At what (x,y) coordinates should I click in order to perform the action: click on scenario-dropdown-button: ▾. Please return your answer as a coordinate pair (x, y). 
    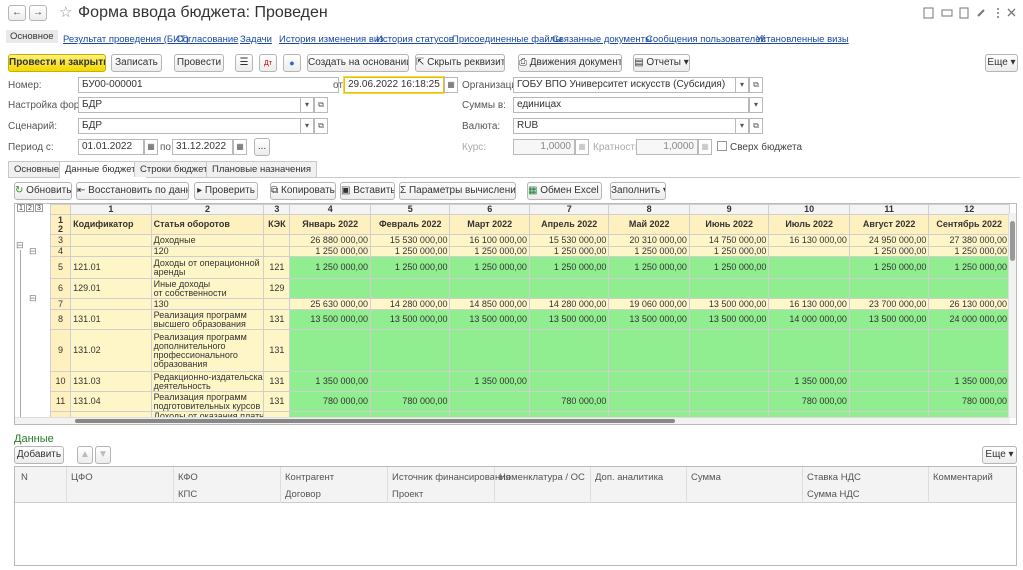
    Looking at the image, I should click on (307, 126).